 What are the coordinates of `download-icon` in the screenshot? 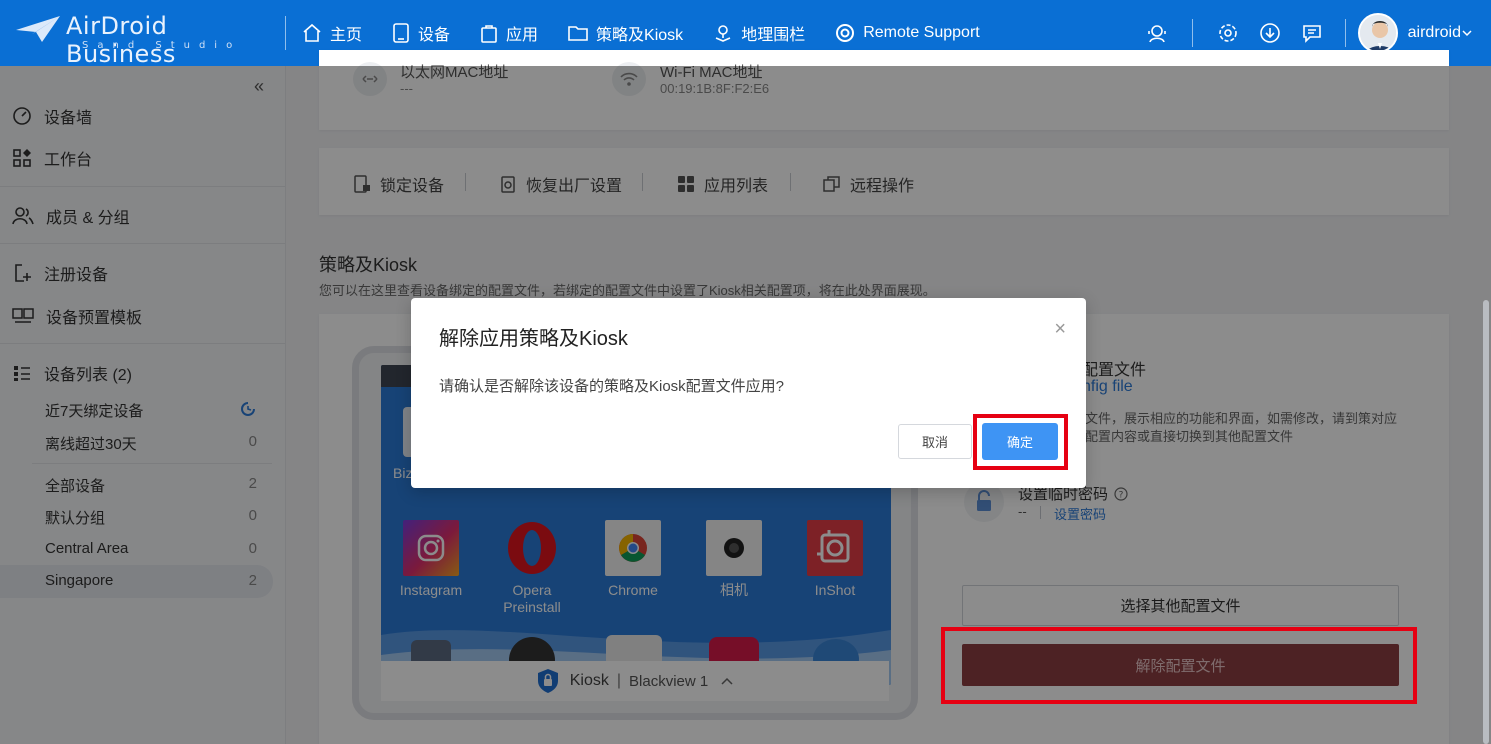 It's located at (1270, 33).